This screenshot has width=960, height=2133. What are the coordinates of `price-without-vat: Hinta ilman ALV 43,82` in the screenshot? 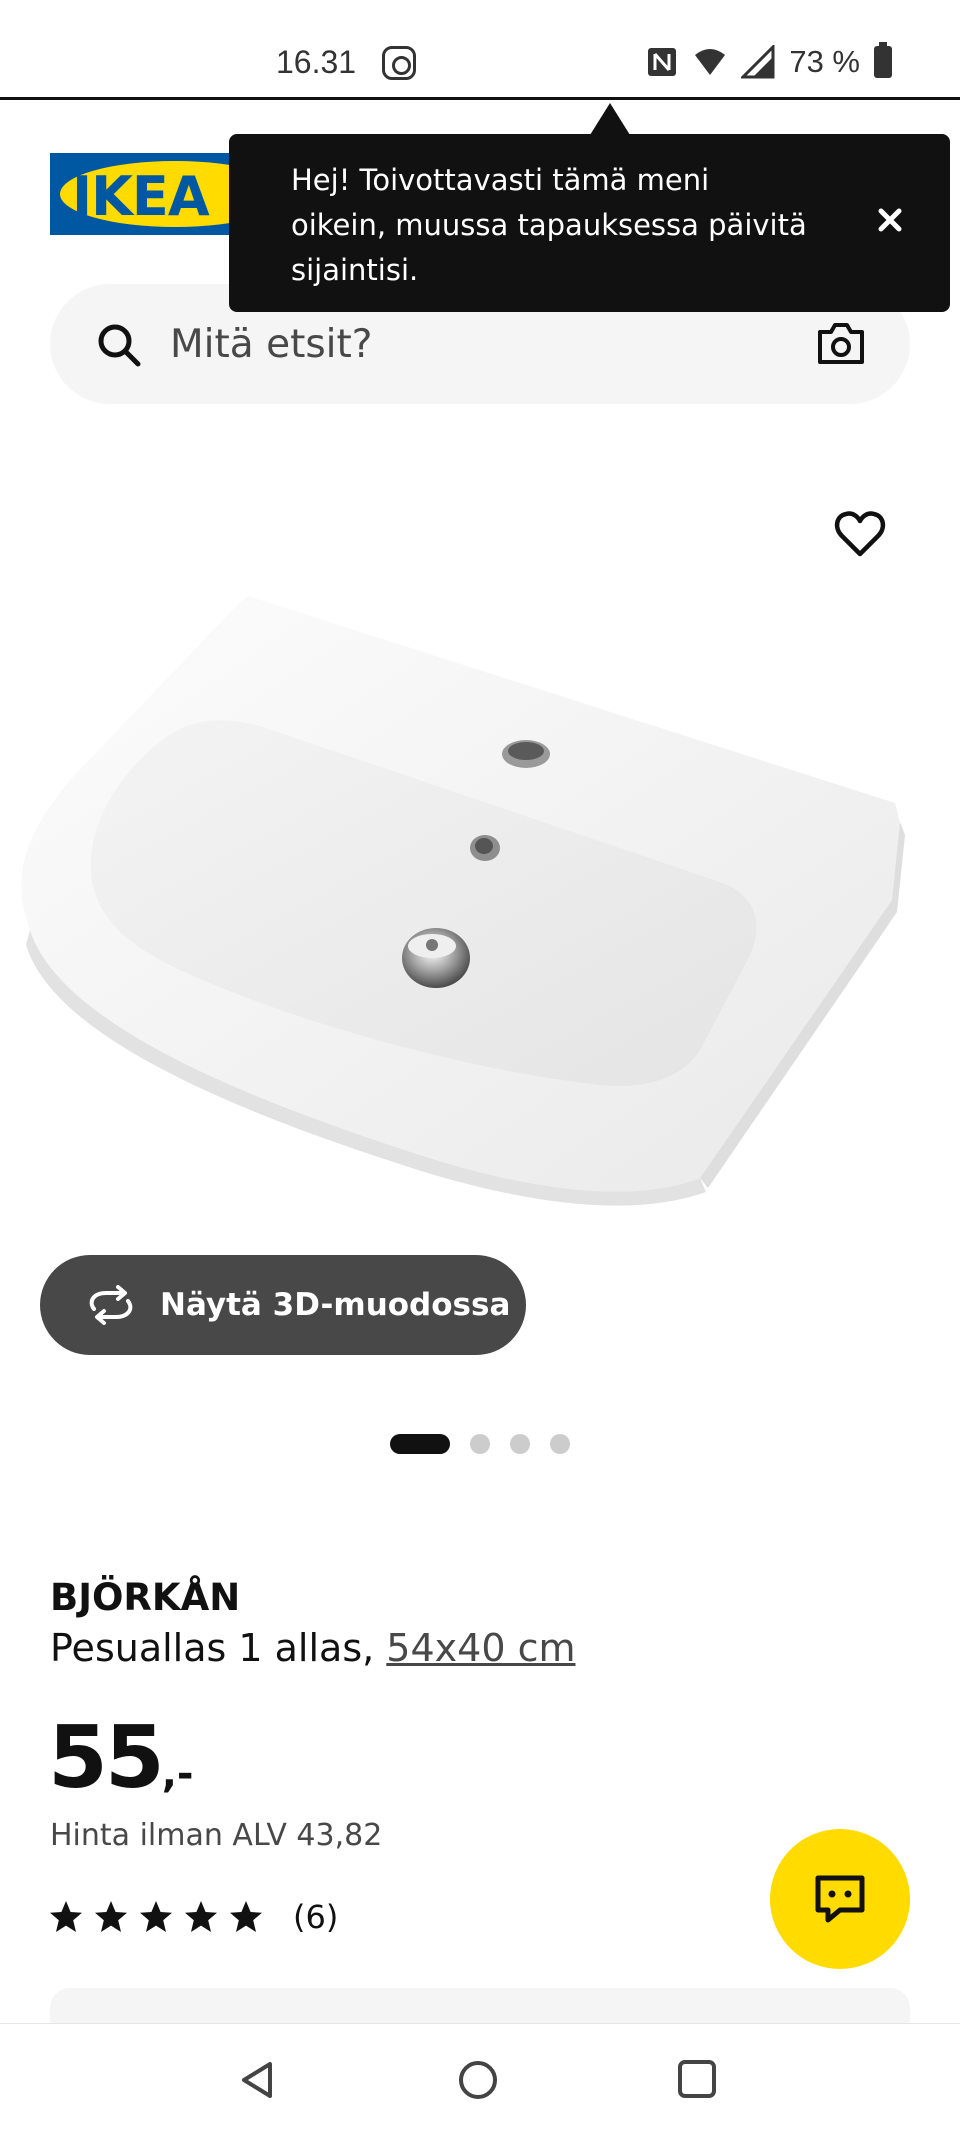 It's located at (216, 1835).